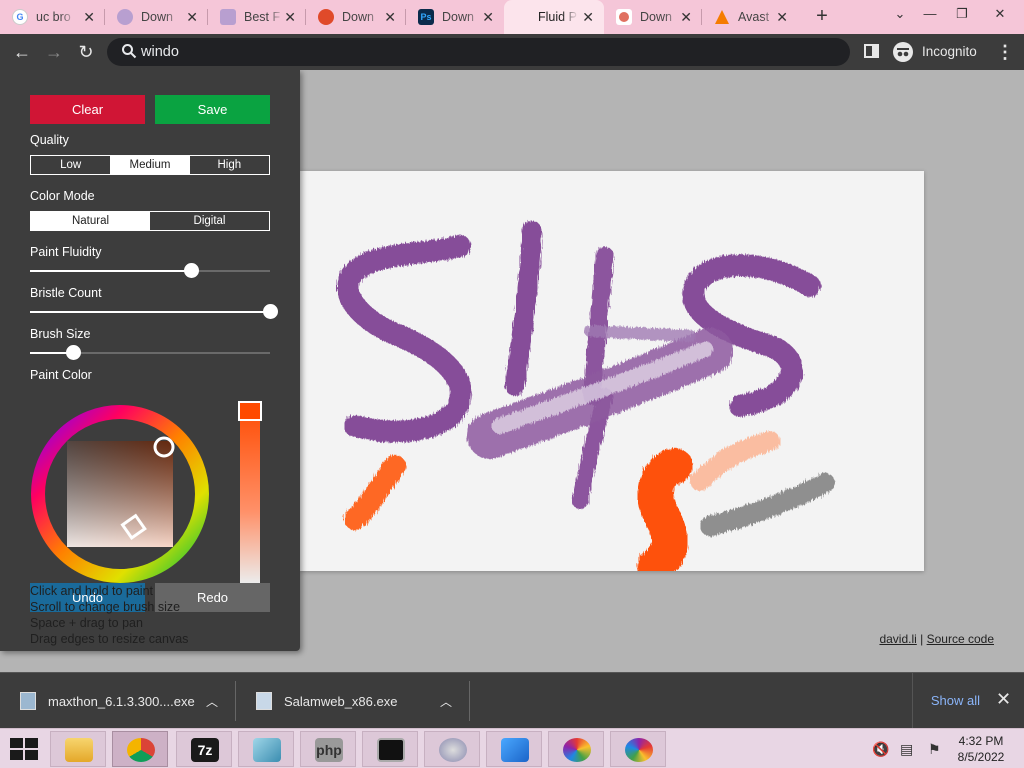  I want to click on color-mode-natural: Natural, so click(90, 221).